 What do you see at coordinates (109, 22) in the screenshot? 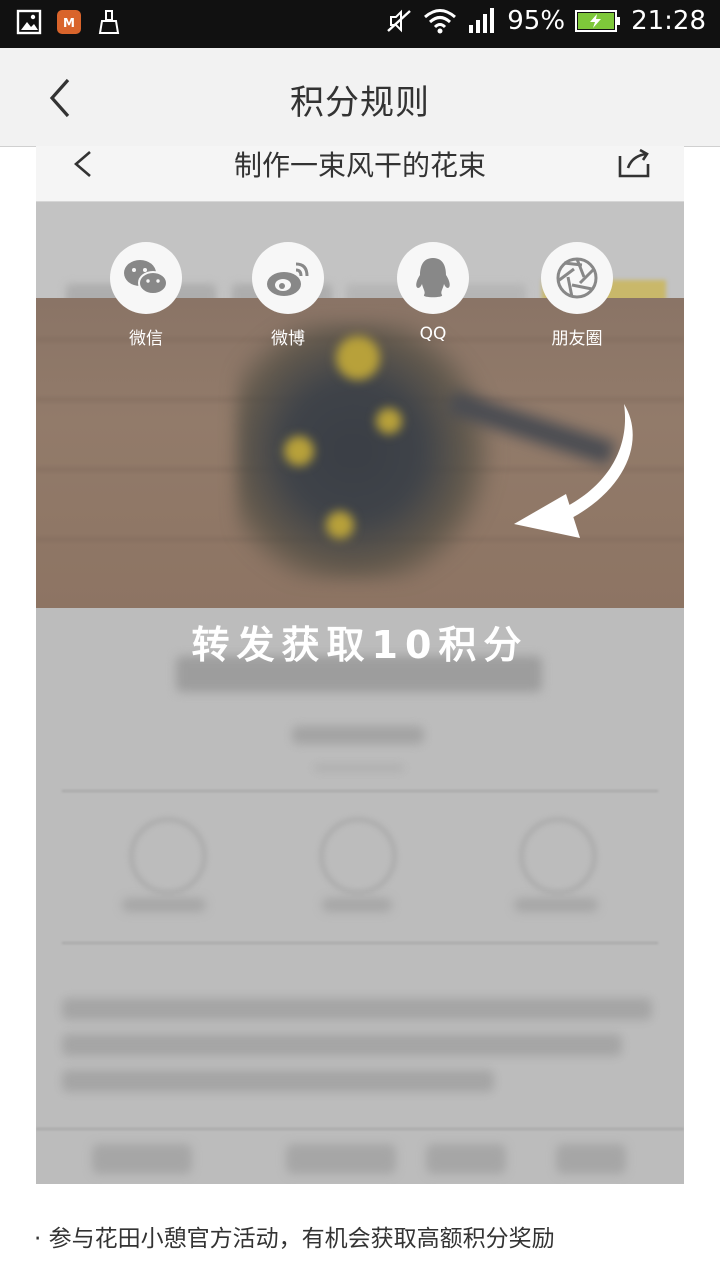
I see `cleaner-icon` at bounding box center [109, 22].